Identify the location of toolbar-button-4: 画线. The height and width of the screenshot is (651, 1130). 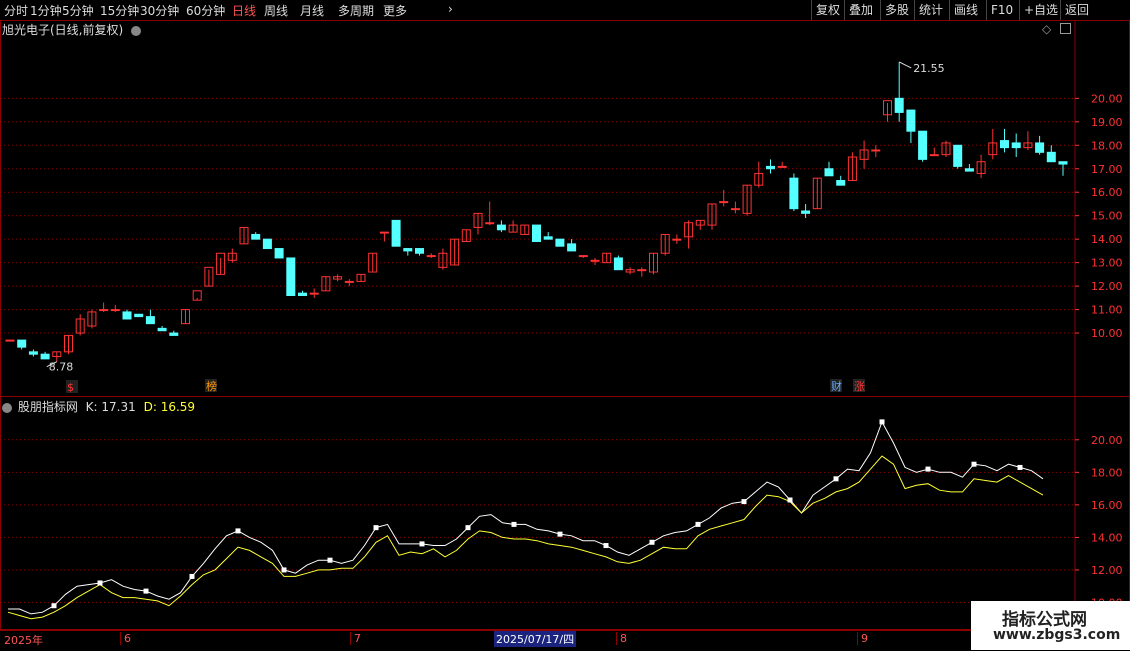
(965, 10).